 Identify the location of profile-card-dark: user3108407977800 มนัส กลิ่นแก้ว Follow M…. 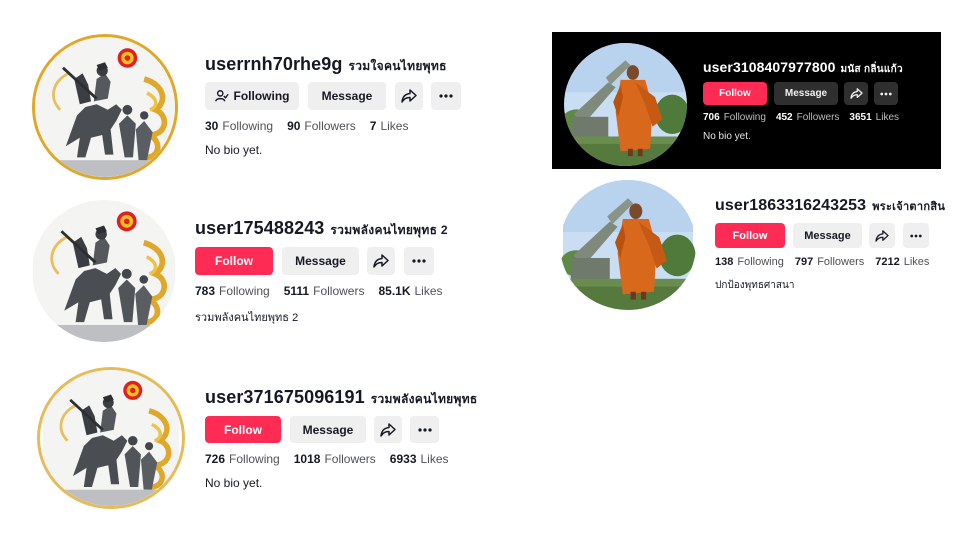
(746, 100).